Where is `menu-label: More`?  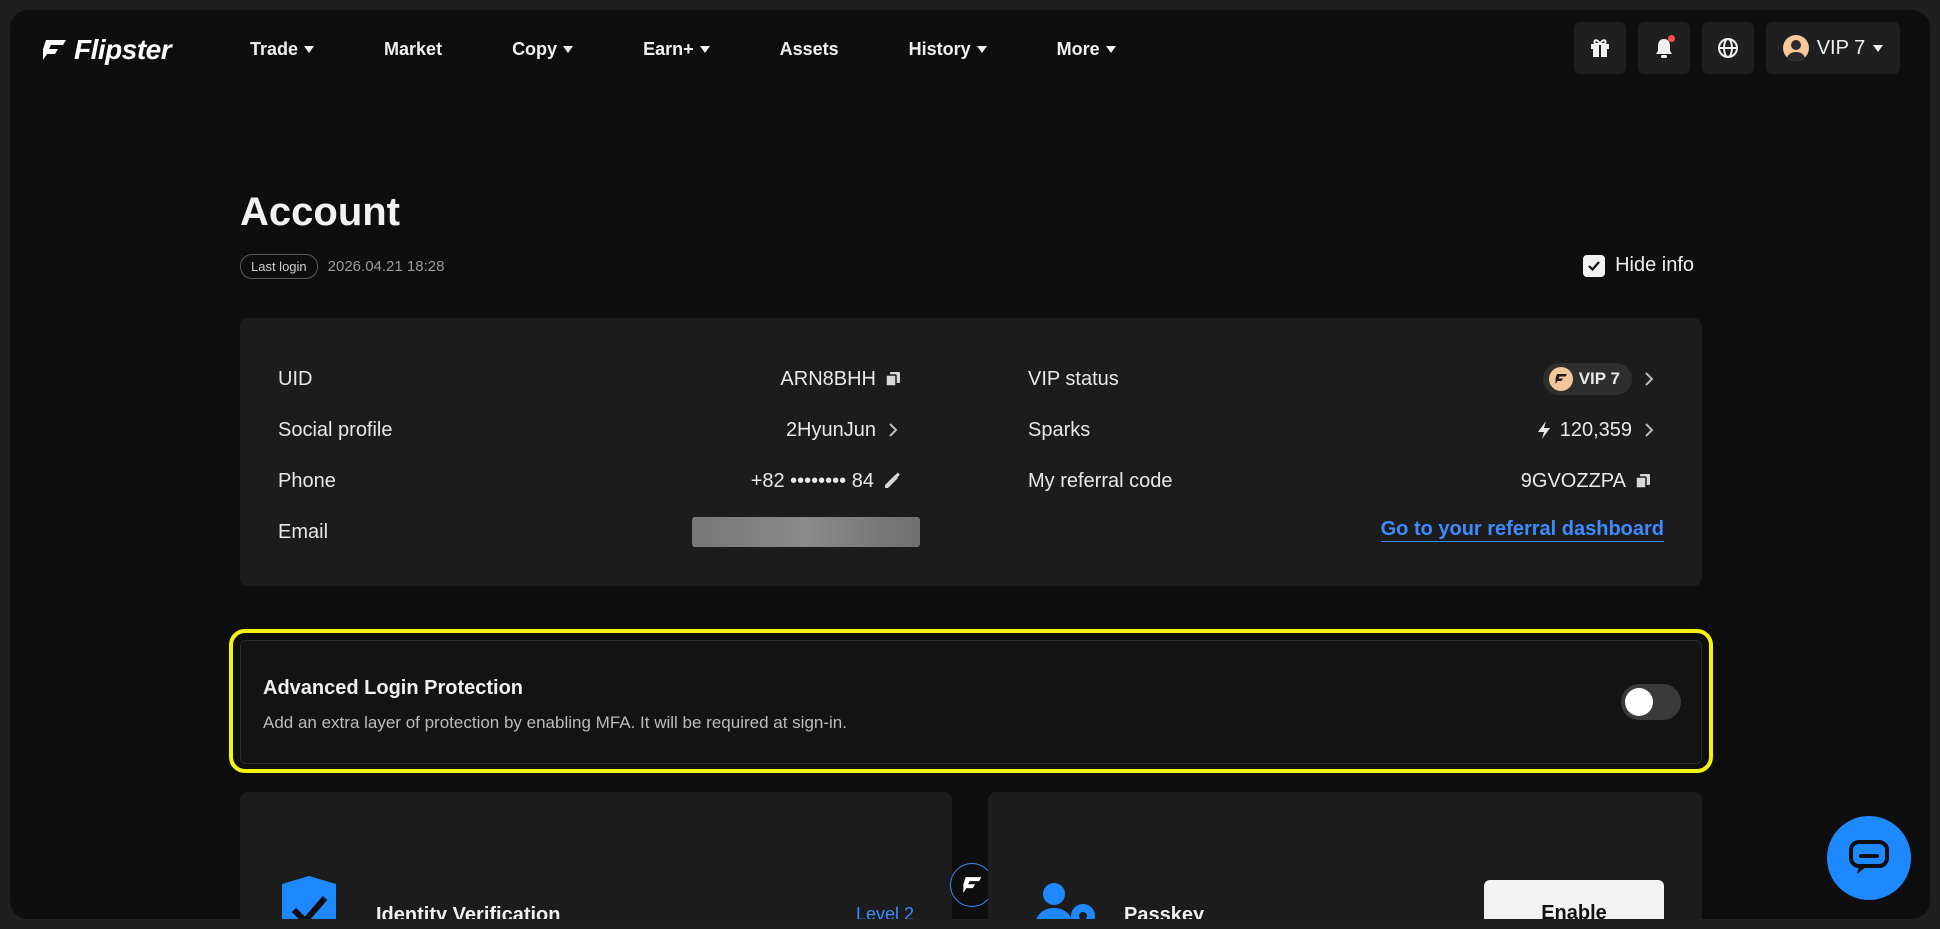
menu-label: More is located at coordinates (1078, 48).